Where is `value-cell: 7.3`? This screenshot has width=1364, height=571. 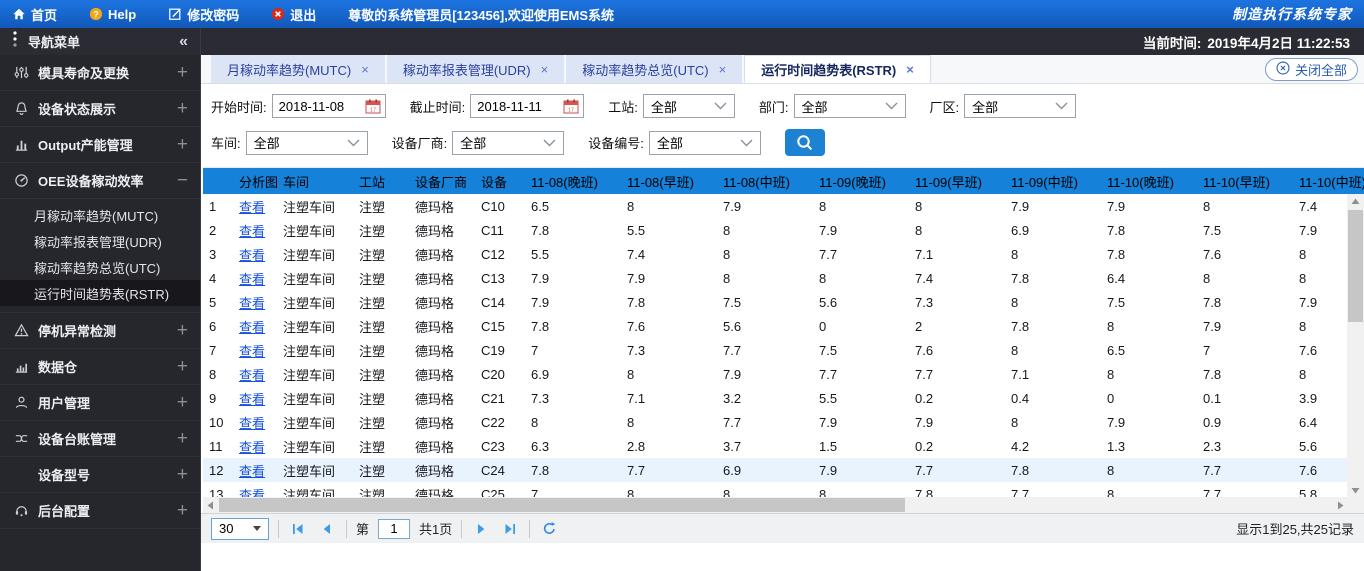 value-cell: 7.3 is located at coordinates (636, 350).